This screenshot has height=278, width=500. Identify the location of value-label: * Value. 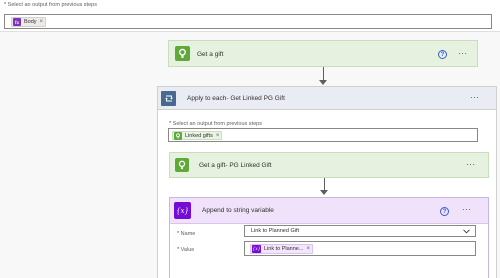
(186, 250).